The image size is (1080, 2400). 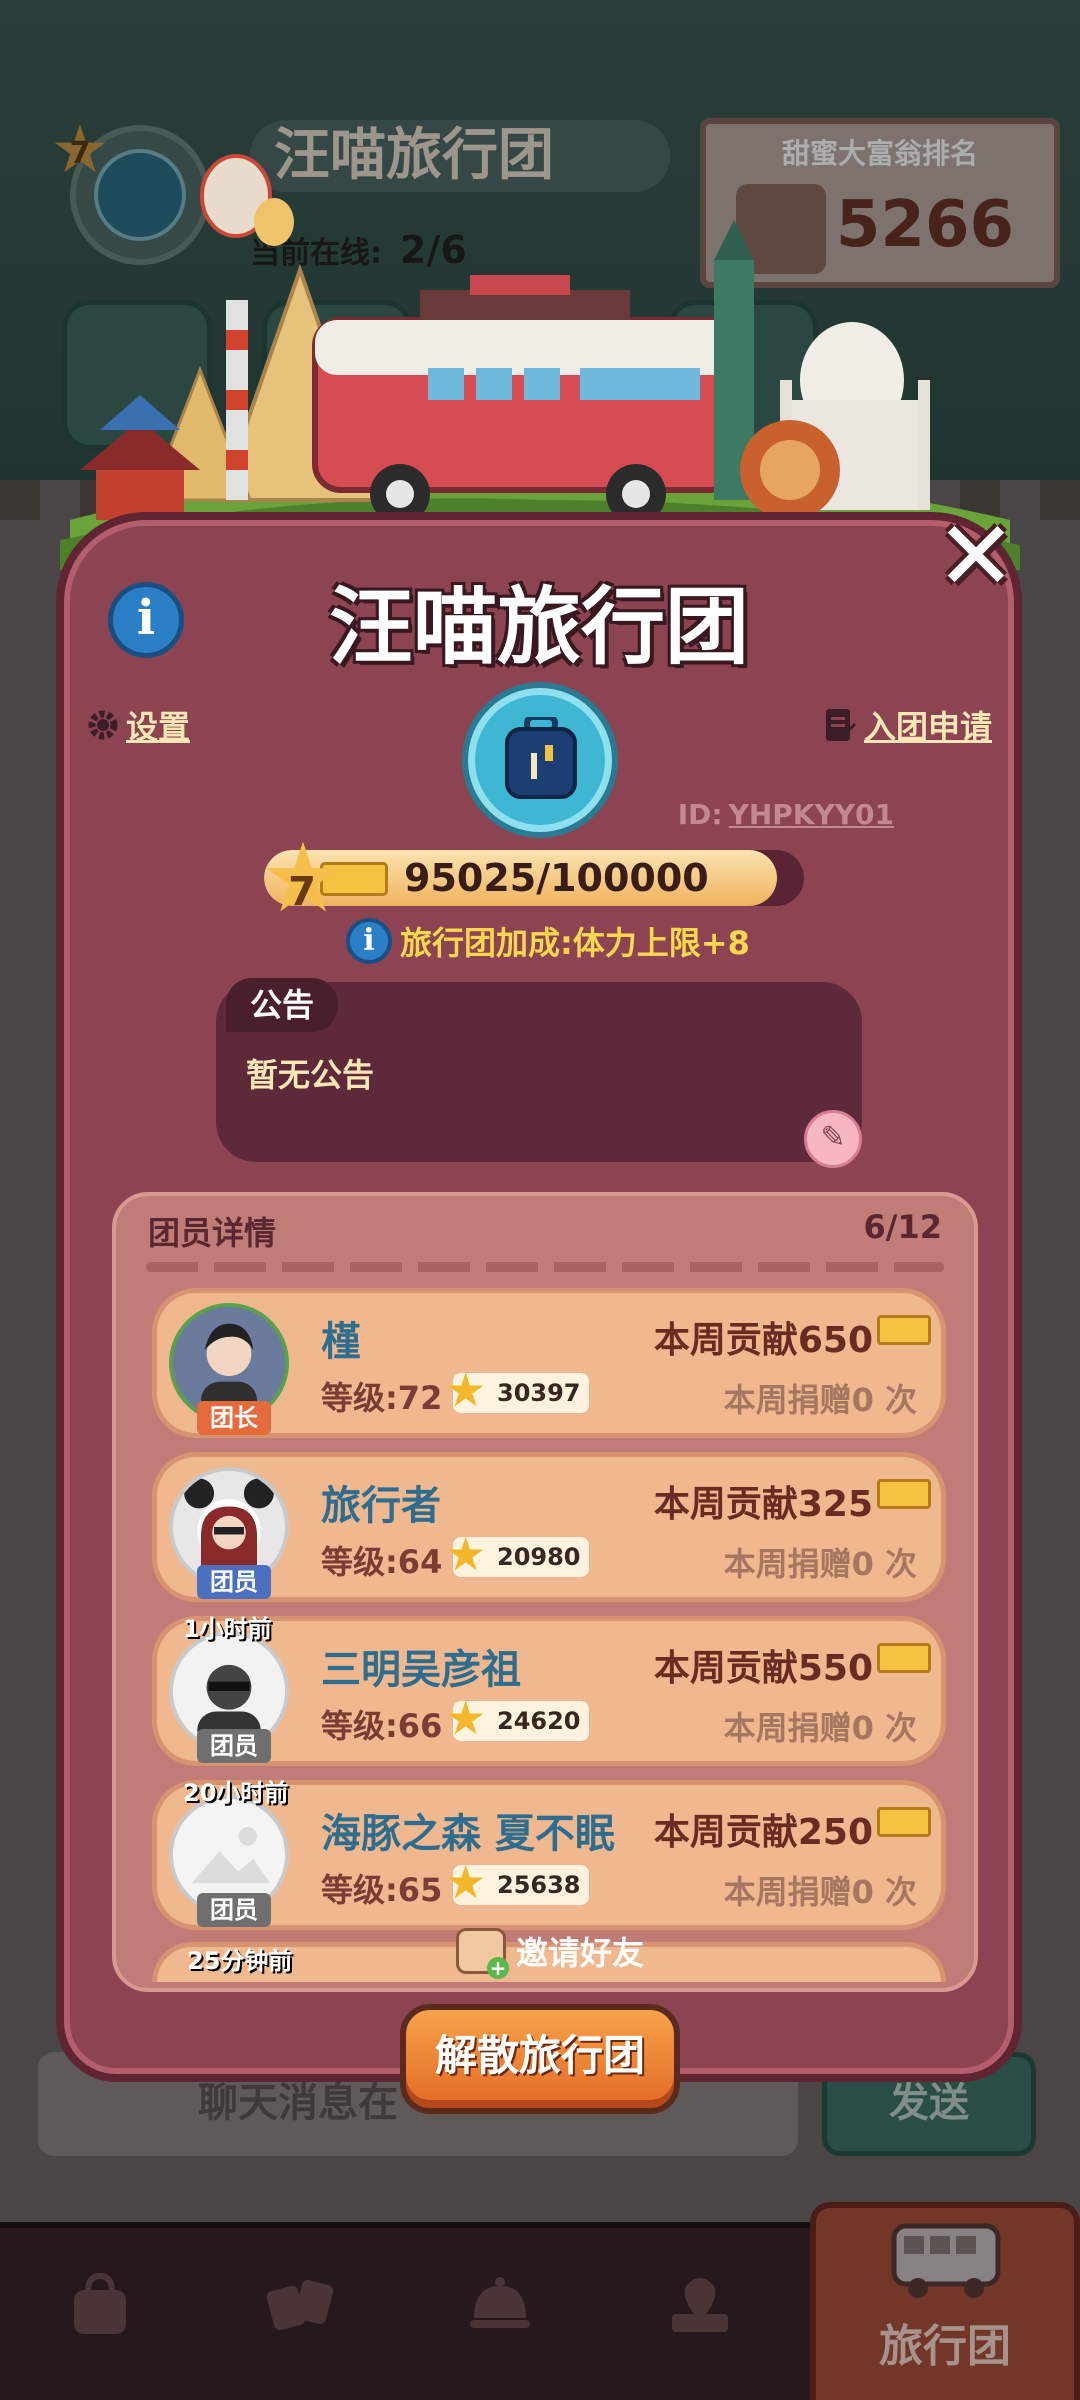 I want to click on announcement-panel: 公告 暂无公告 ✎, so click(x=539, y=1073).